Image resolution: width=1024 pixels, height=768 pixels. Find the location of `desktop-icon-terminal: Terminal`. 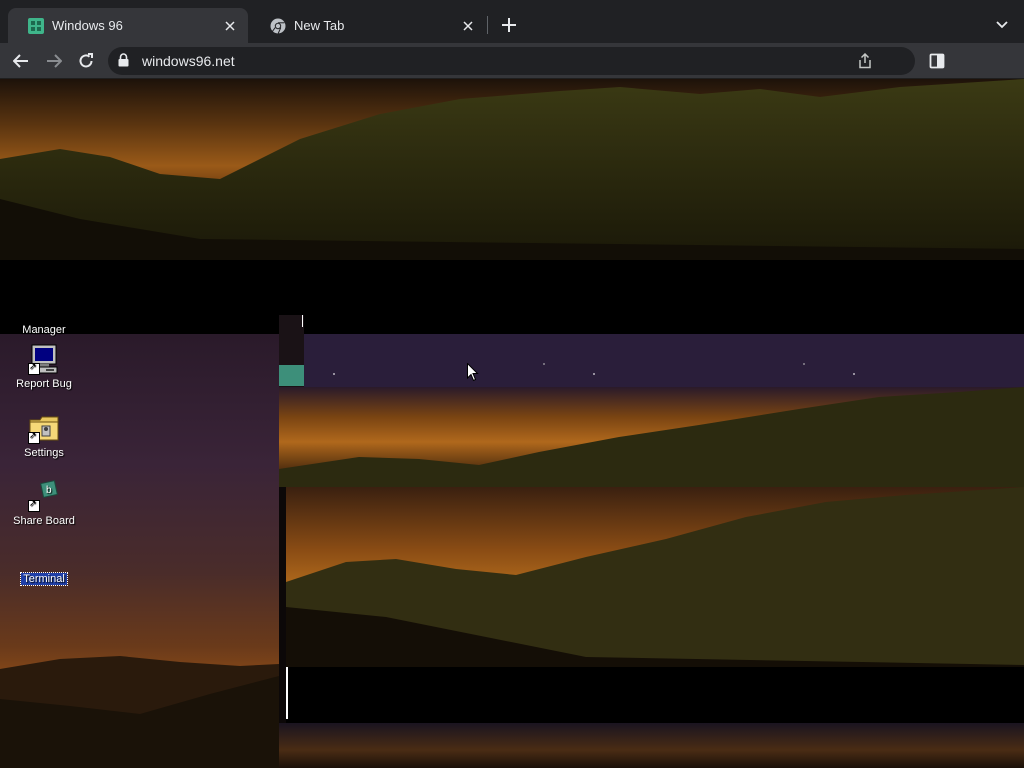

desktop-icon-terminal: Terminal is located at coordinates (44, 579).